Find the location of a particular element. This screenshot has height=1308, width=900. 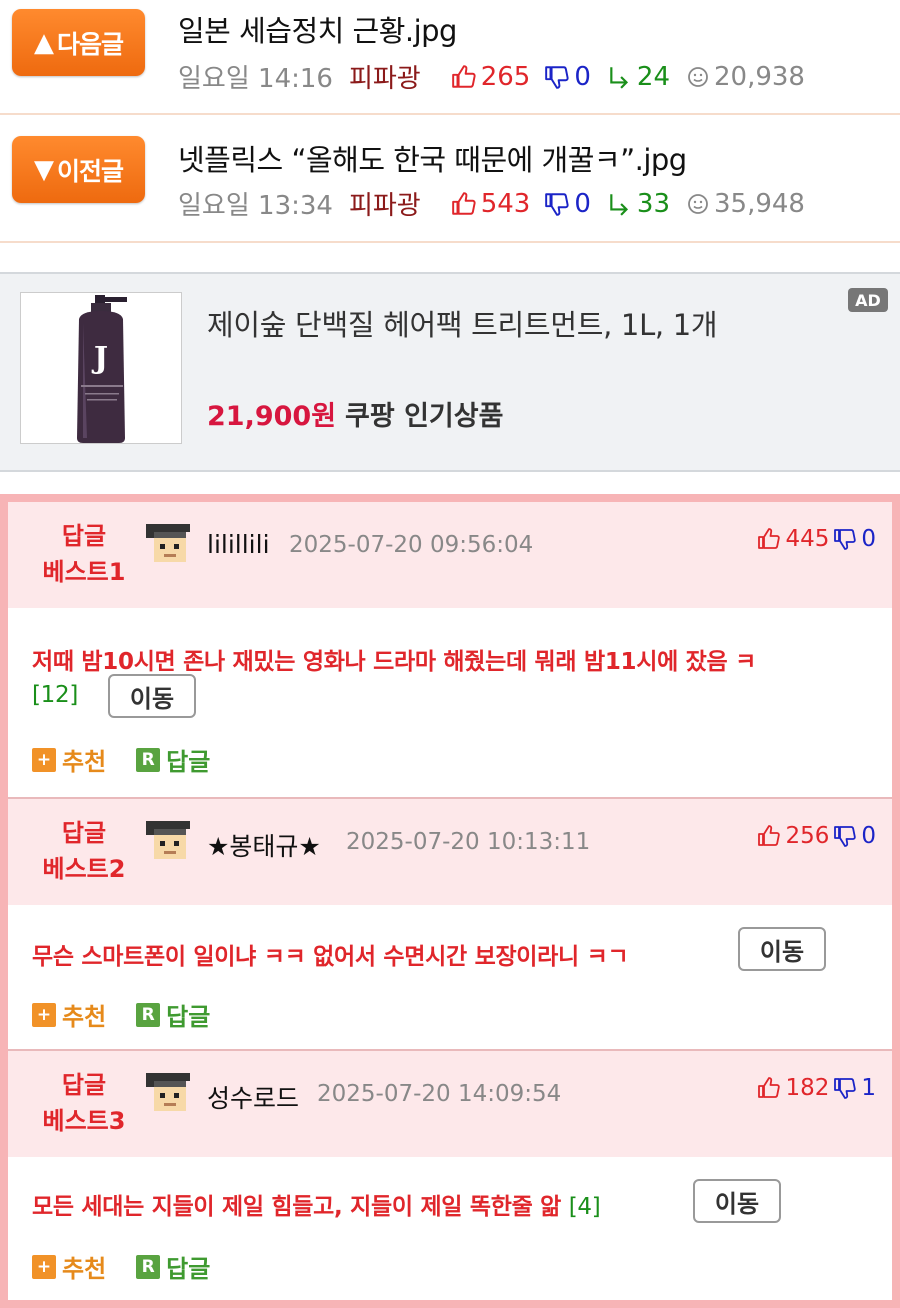

next-post-meta: 일요일 14:16 피파광 265 0 24 20,938 is located at coordinates (491, 76).